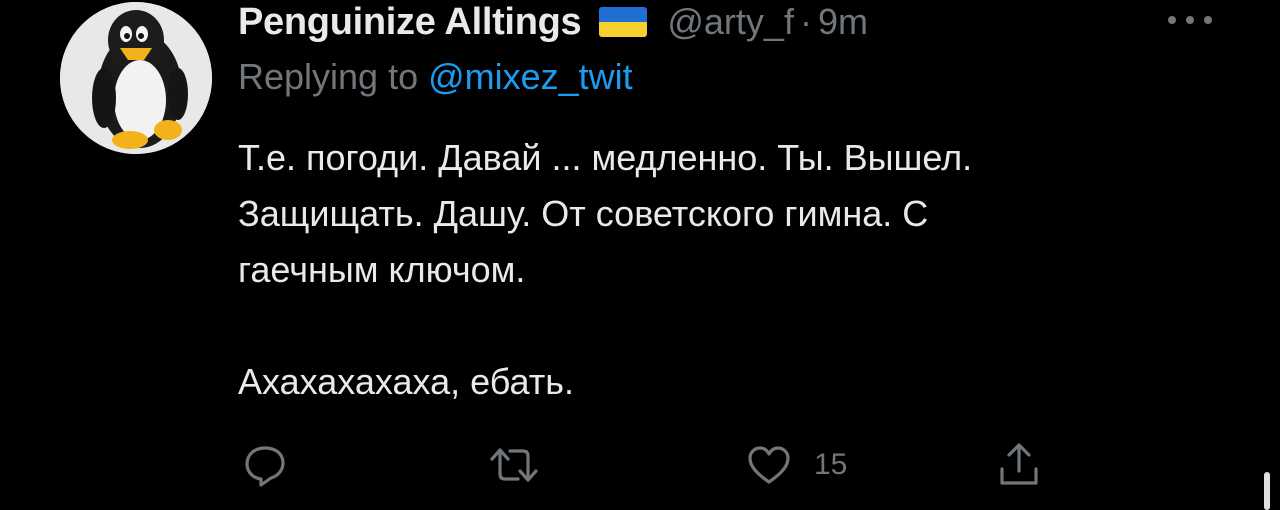  I want to click on heart-icon, so click(769, 465).